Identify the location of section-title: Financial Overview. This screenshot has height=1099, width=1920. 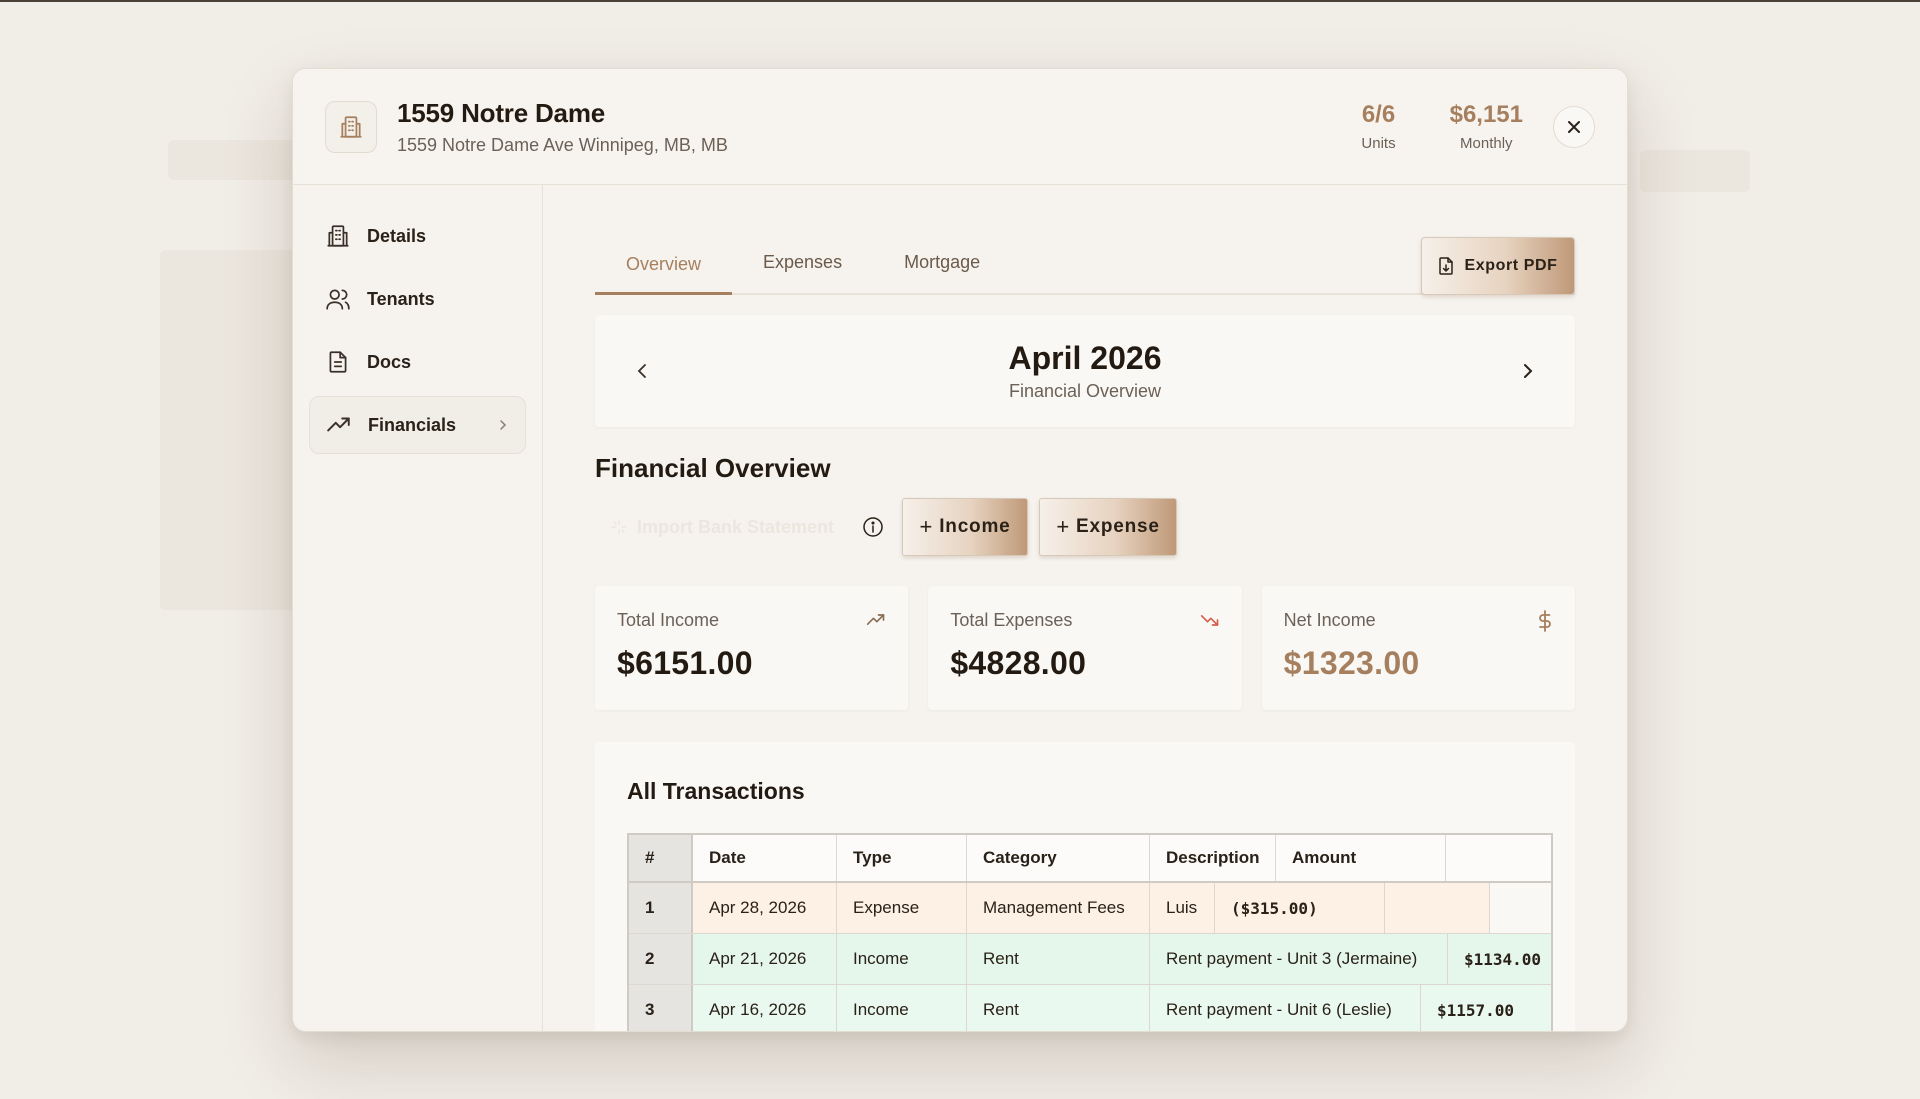
(713, 468).